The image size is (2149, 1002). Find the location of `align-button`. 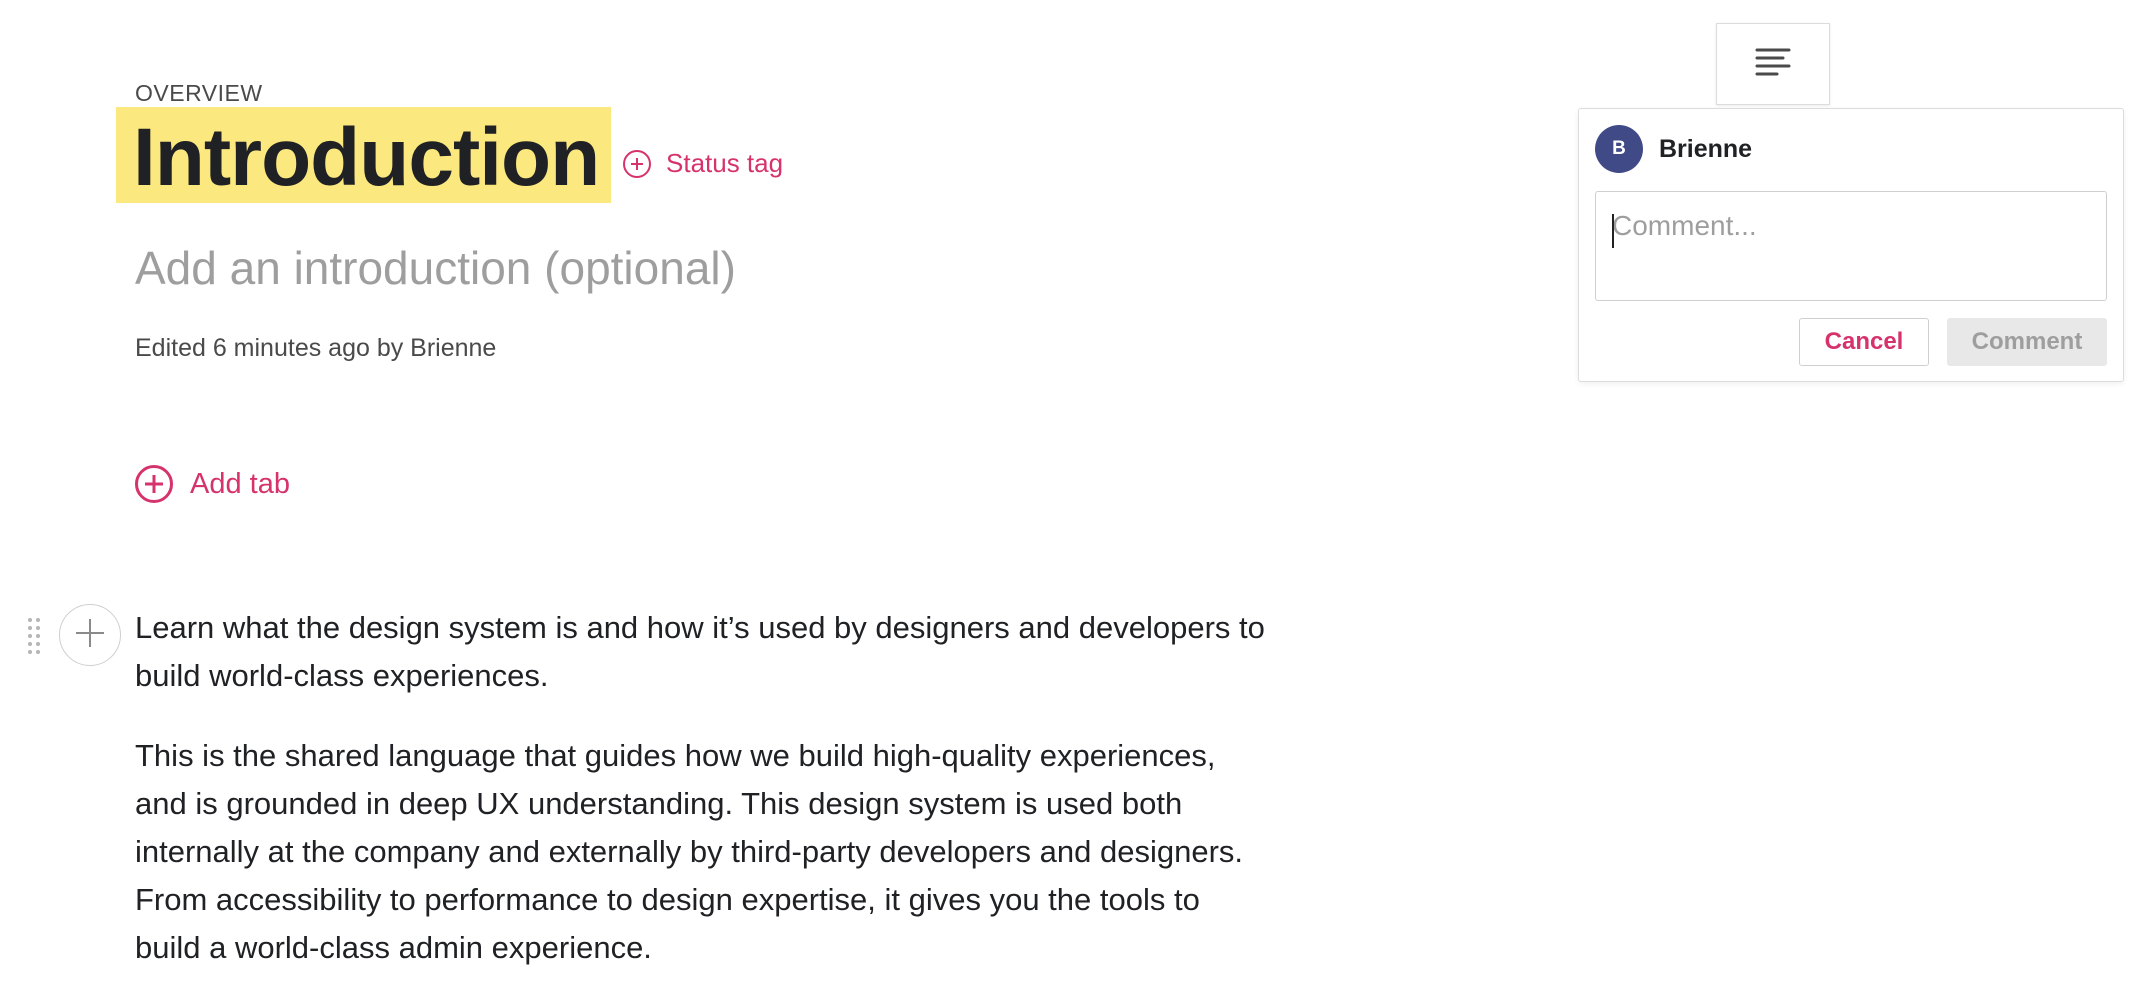

align-button is located at coordinates (1773, 64).